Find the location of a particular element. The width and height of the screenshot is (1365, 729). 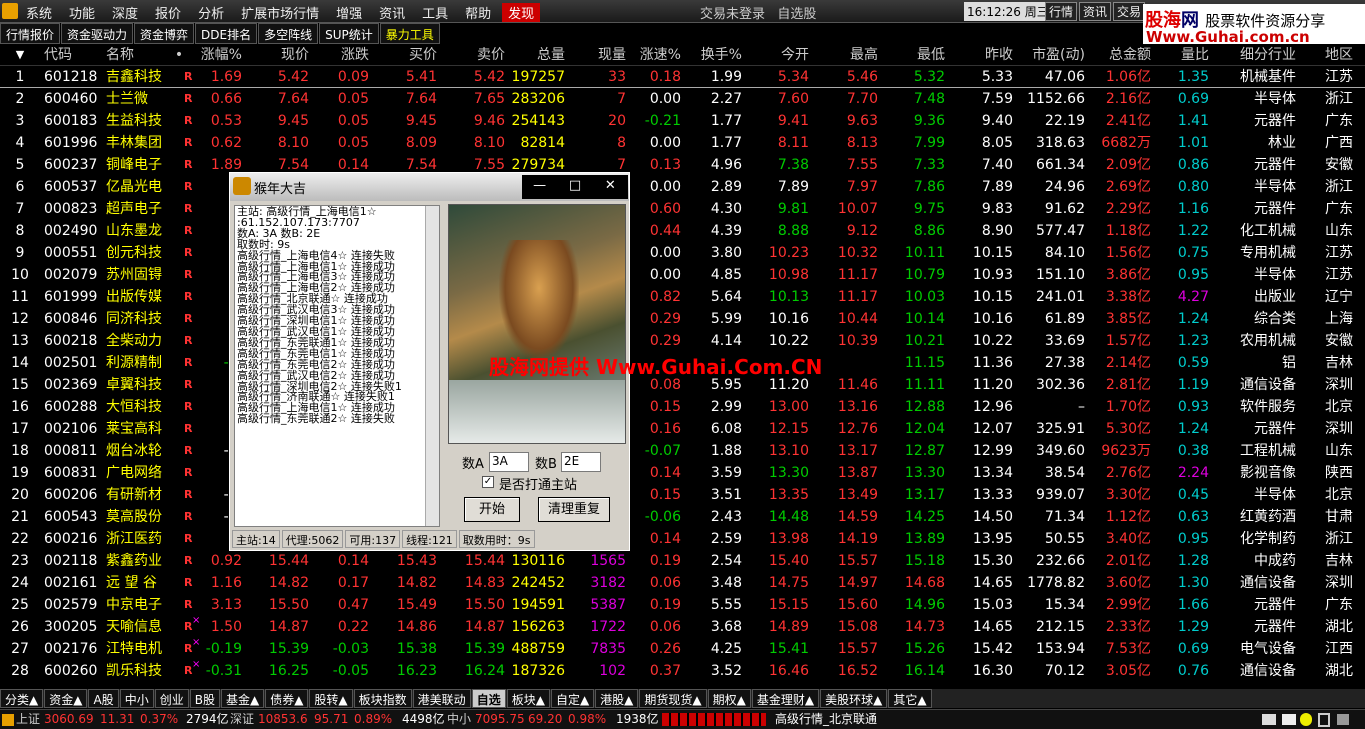

bottom-tab: 板块指数 is located at coordinates (382, 698).